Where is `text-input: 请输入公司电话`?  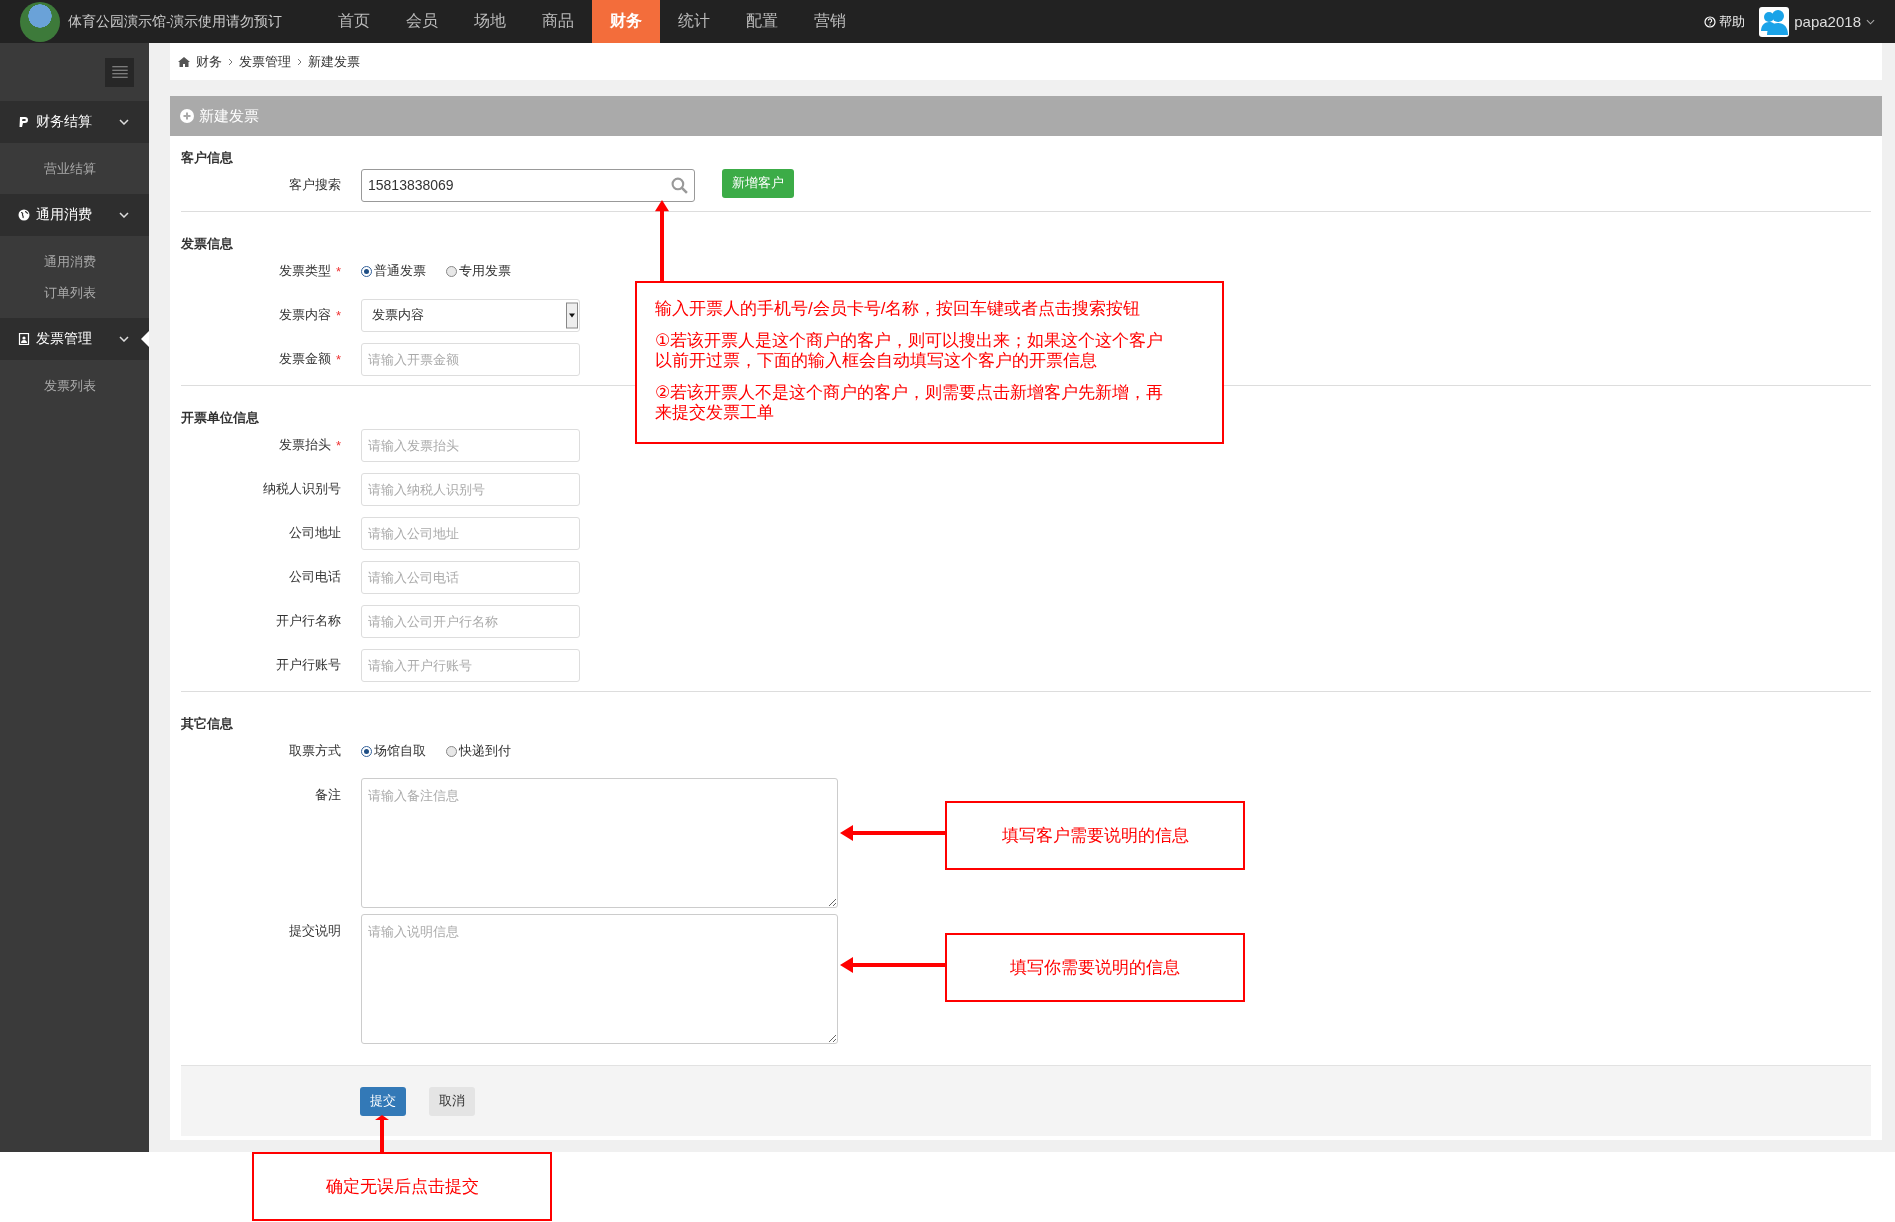 text-input: 请输入公司电话 is located at coordinates (470, 577).